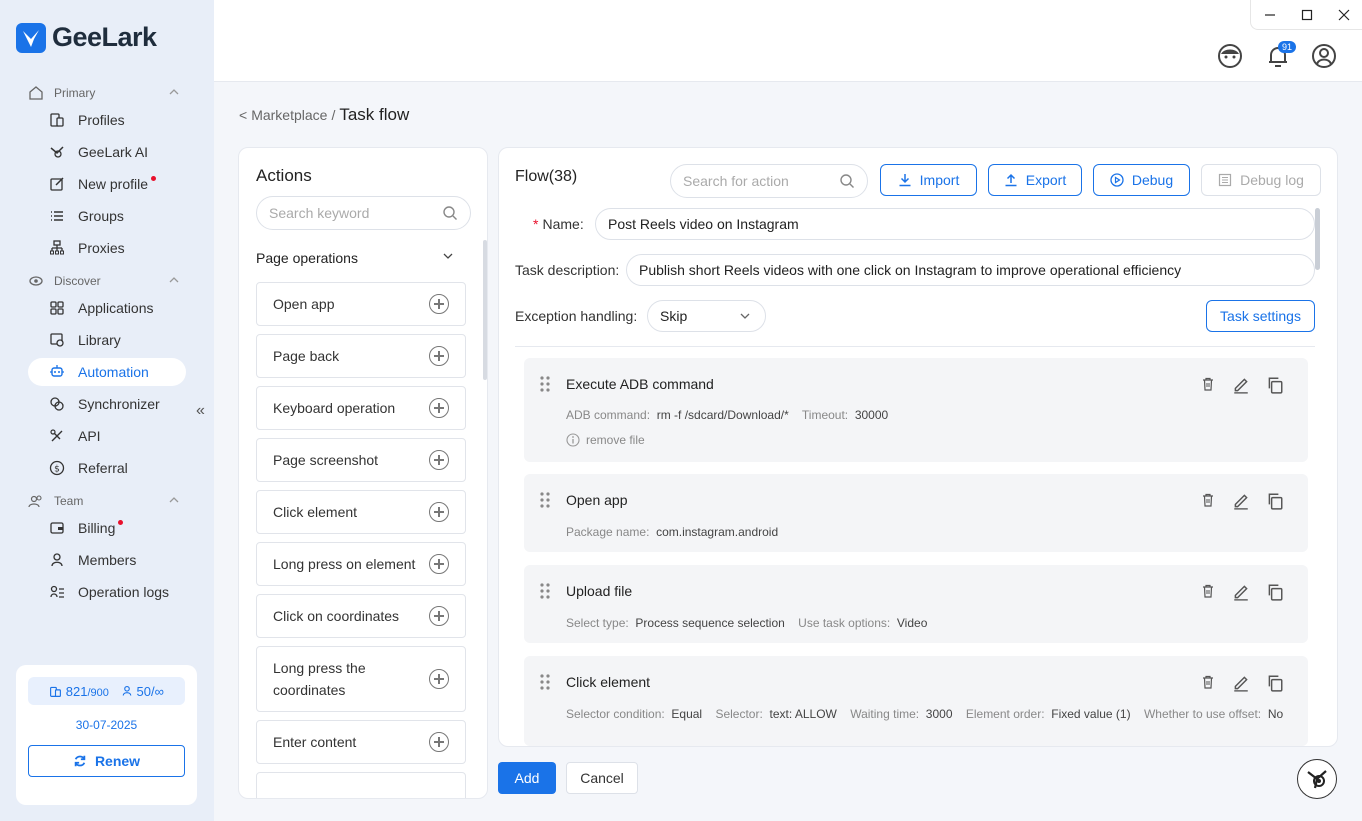 The image size is (1362, 821). What do you see at coordinates (104, 501) in the screenshot?
I see `section-team: Team` at bounding box center [104, 501].